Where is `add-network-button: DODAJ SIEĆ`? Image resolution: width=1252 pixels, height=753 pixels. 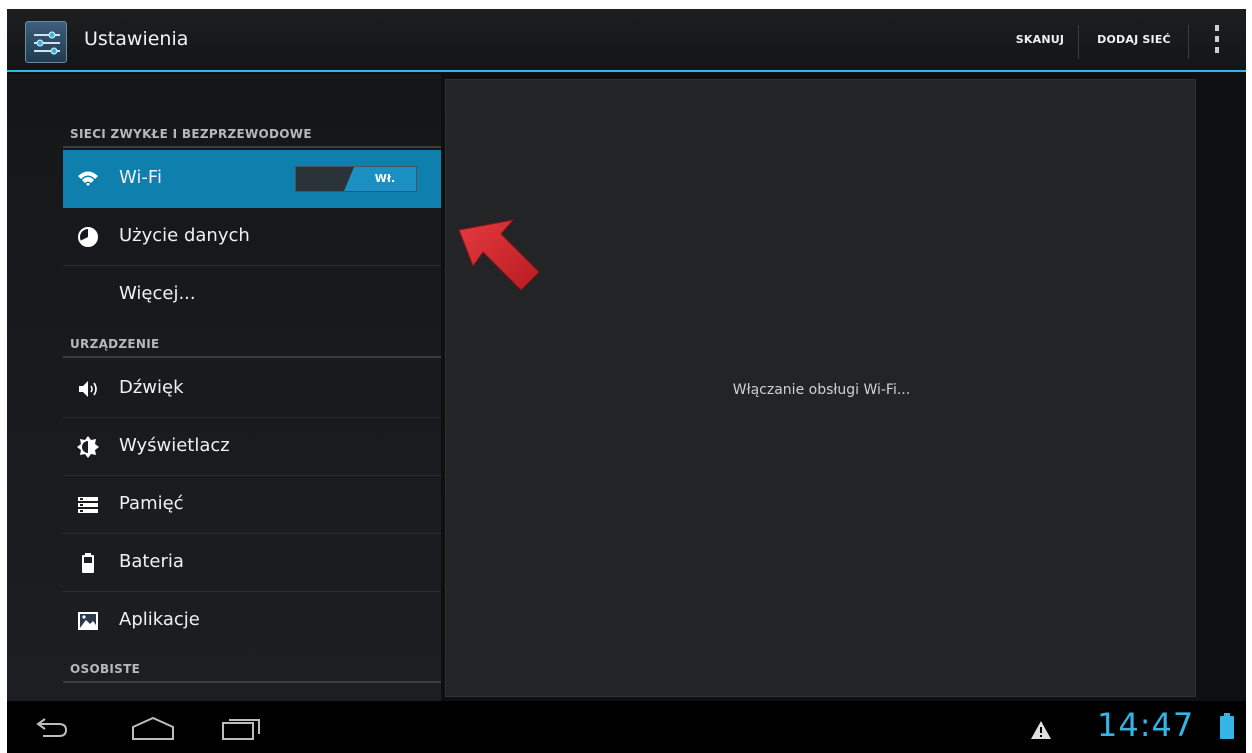 add-network-button: DODAJ SIEĆ is located at coordinates (1134, 40).